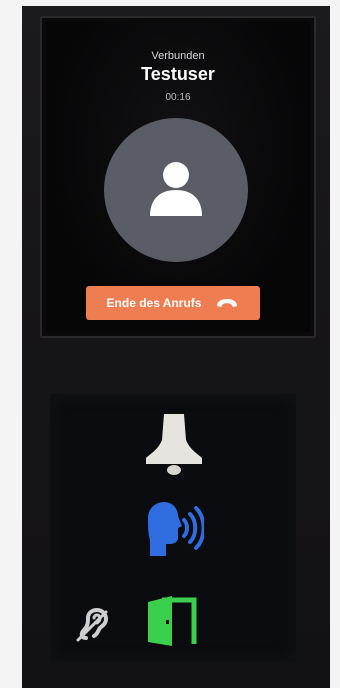 The height and width of the screenshot is (688, 340). I want to click on phone-hangup-icon, so click(227, 303).